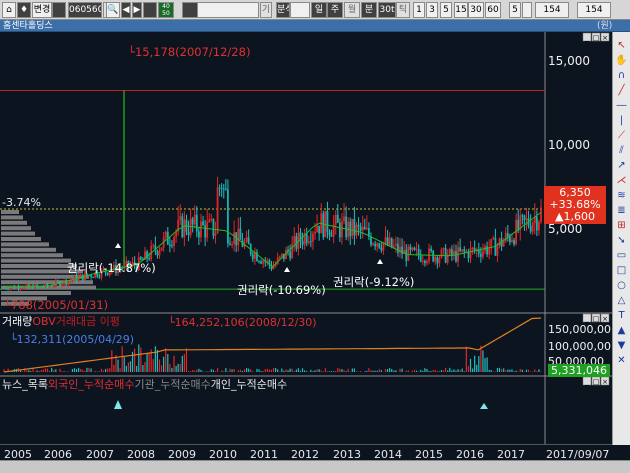 The width and height of the screenshot is (630, 473). What do you see at coordinates (621, 76) in the screenshot?
I see `magnet-icon: ∩` at bounding box center [621, 76].